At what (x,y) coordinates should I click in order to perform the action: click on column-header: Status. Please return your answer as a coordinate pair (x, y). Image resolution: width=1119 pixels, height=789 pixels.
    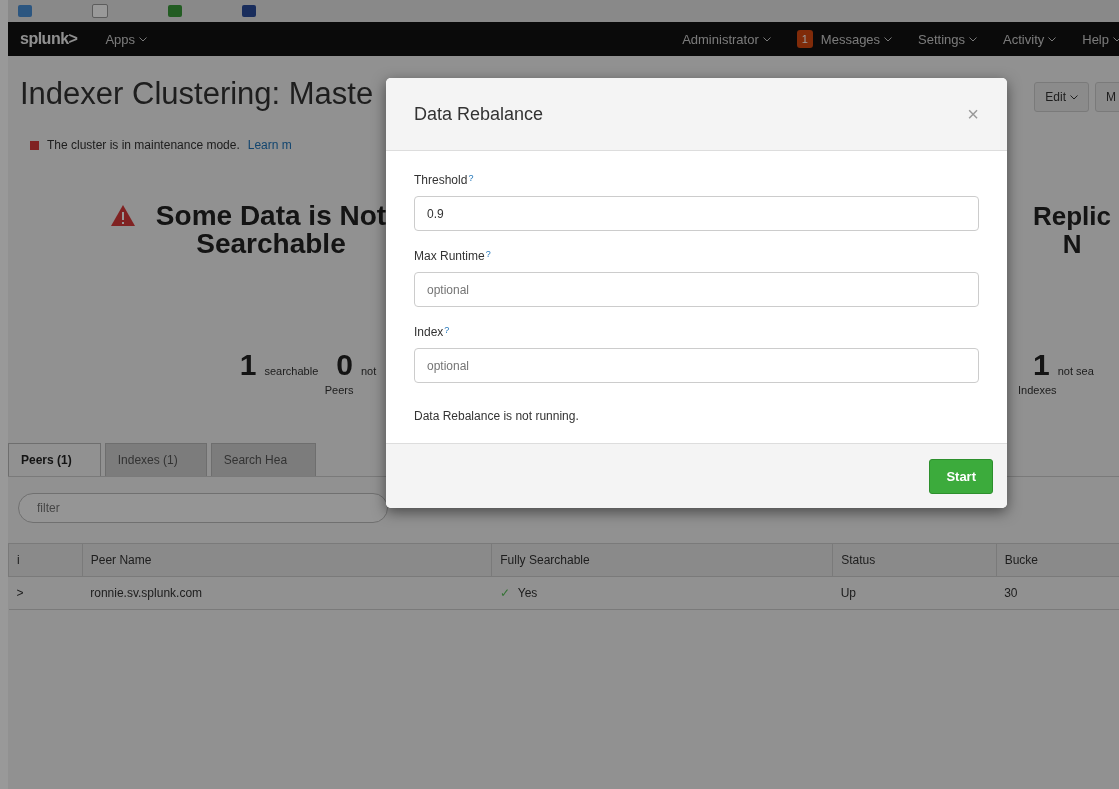
    Looking at the image, I should click on (914, 560).